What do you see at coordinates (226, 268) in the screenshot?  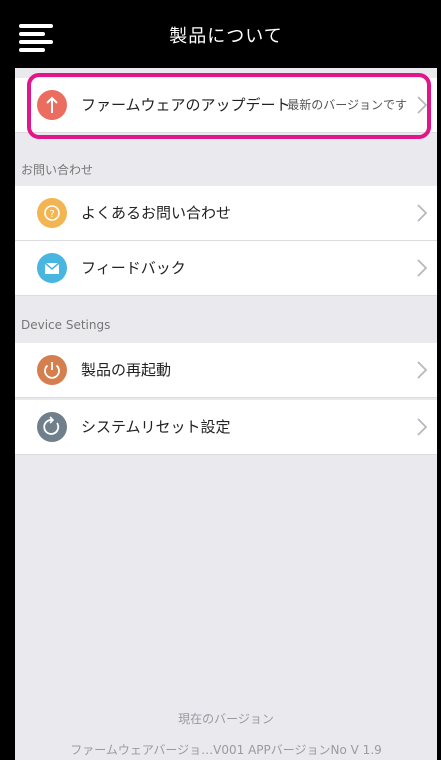 I see `feedback-row: フィードバック` at bounding box center [226, 268].